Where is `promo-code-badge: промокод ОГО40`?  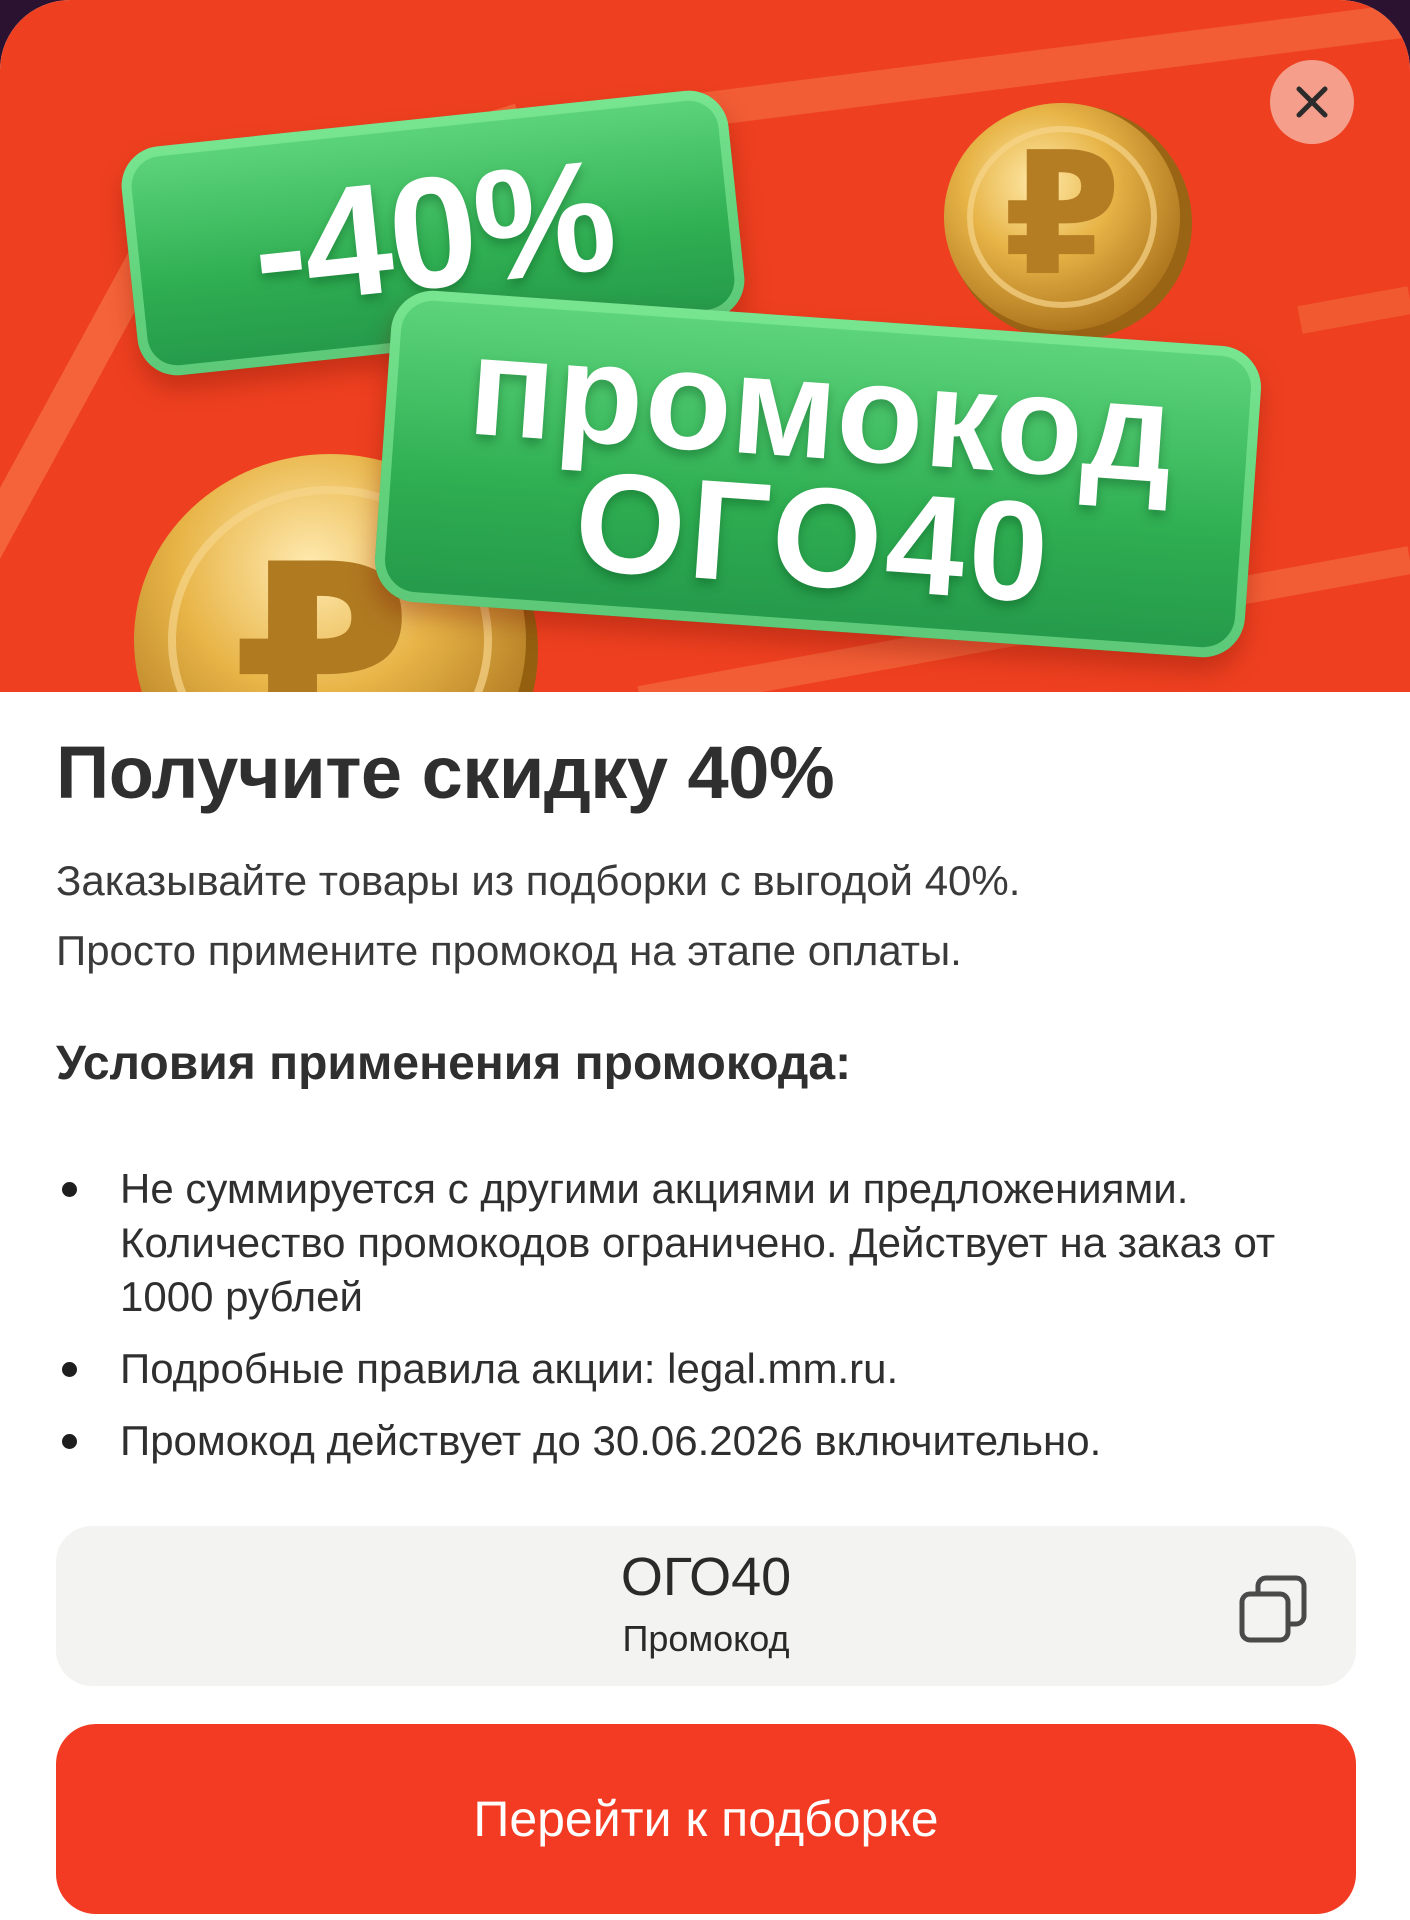
promo-code-badge: промокод ОГО40 is located at coordinates (818, 474).